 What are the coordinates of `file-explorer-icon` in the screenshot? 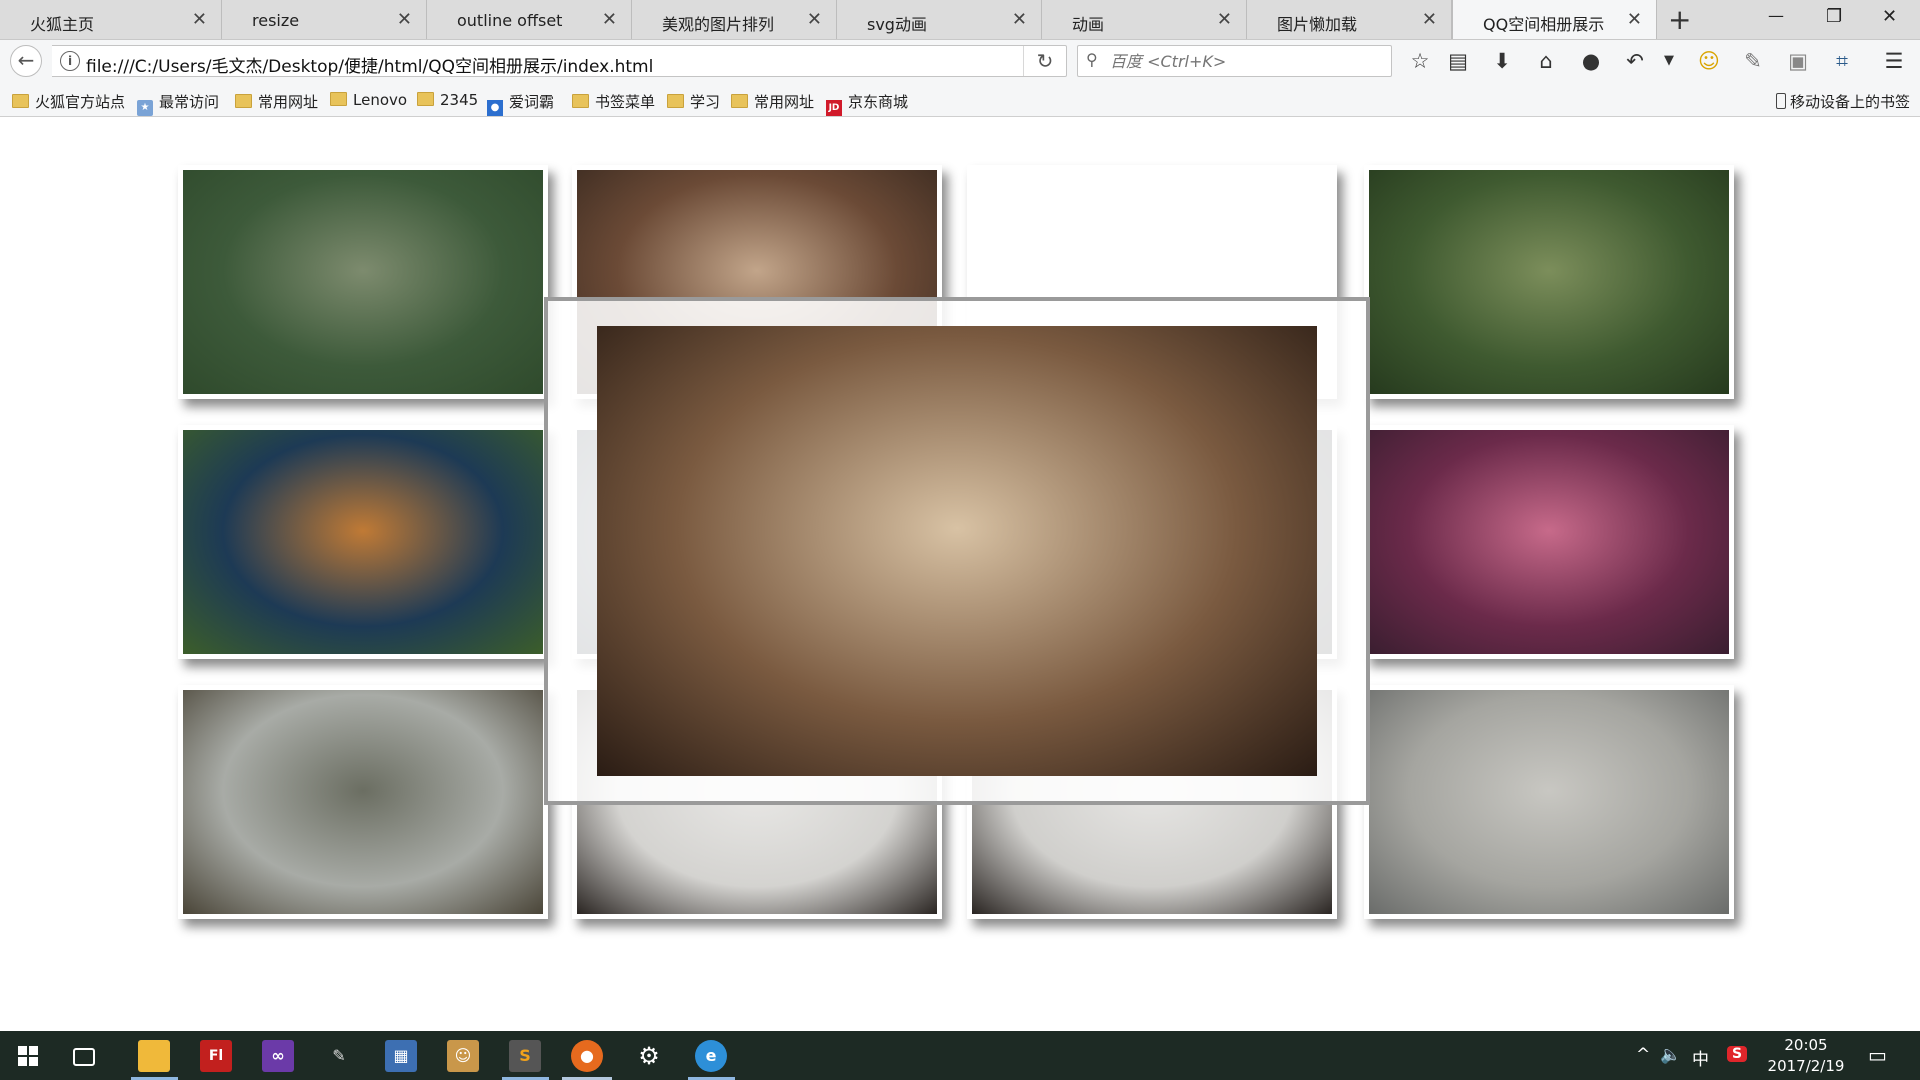 It's located at (154, 1056).